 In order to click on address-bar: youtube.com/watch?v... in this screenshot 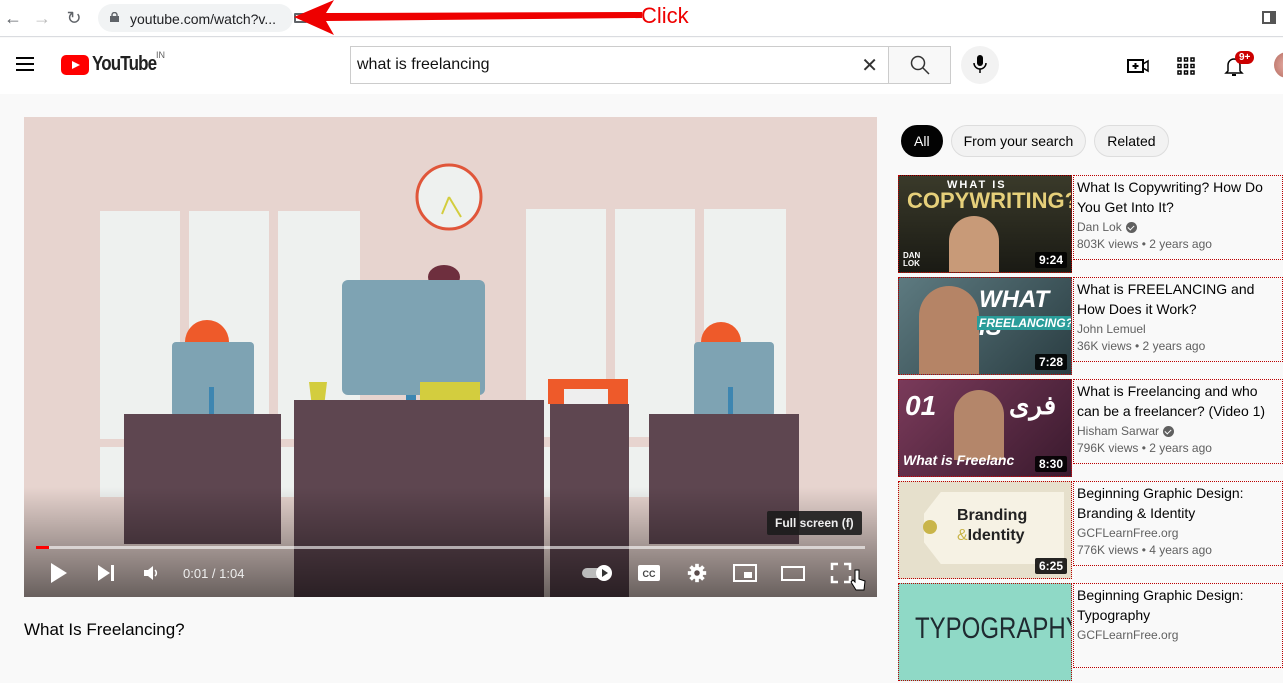, I will do `click(202, 18)`.